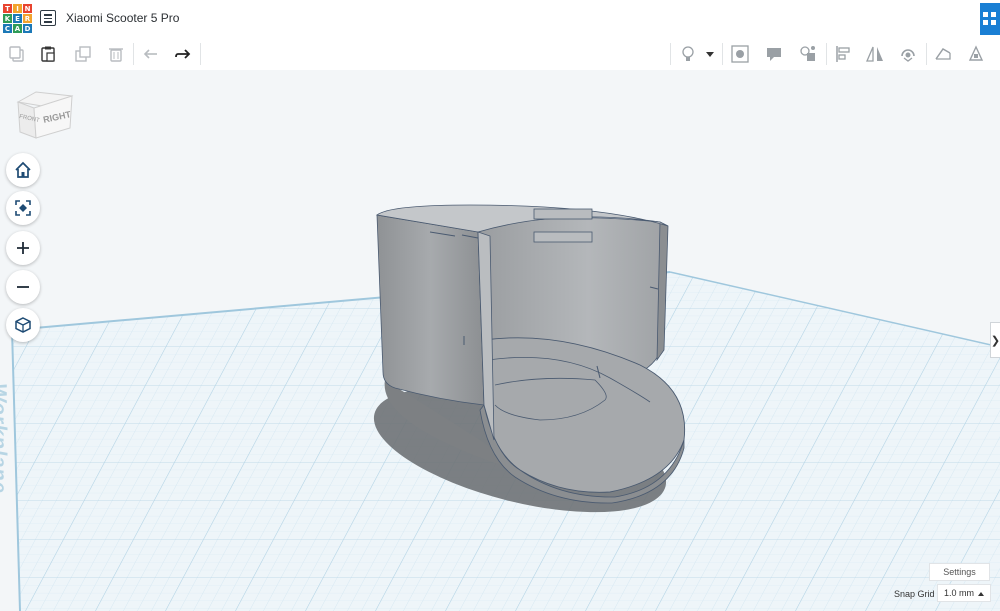 This screenshot has width=1000, height=611. I want to click on send-to-icon, so click(976, 54).